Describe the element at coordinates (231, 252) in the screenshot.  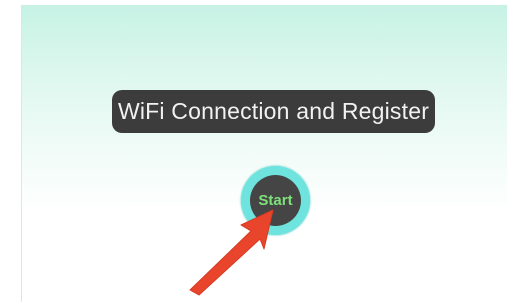
I see `pointer-arrow-icon` at that location.